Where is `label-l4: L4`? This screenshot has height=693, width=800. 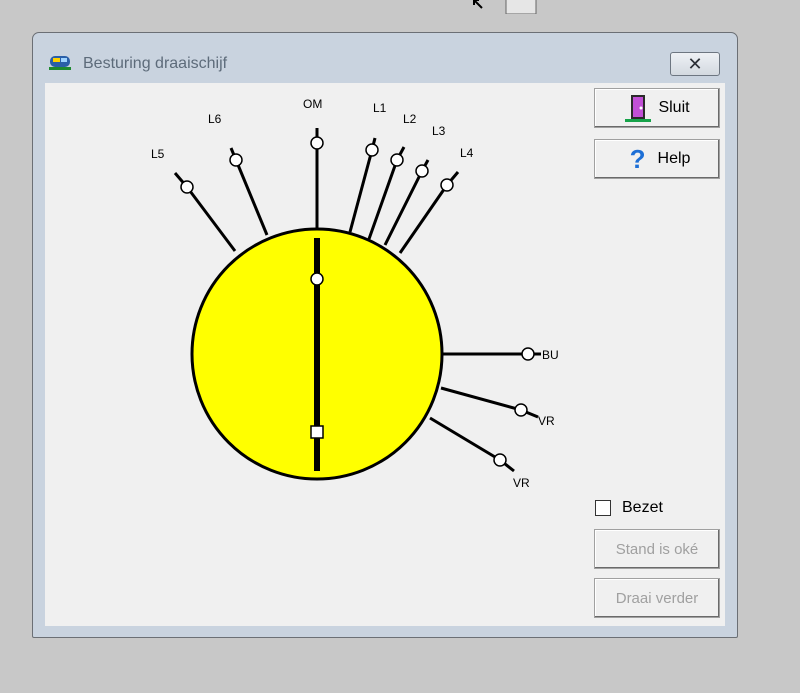
label-l4: L4 is located at coordinates (467, 153).